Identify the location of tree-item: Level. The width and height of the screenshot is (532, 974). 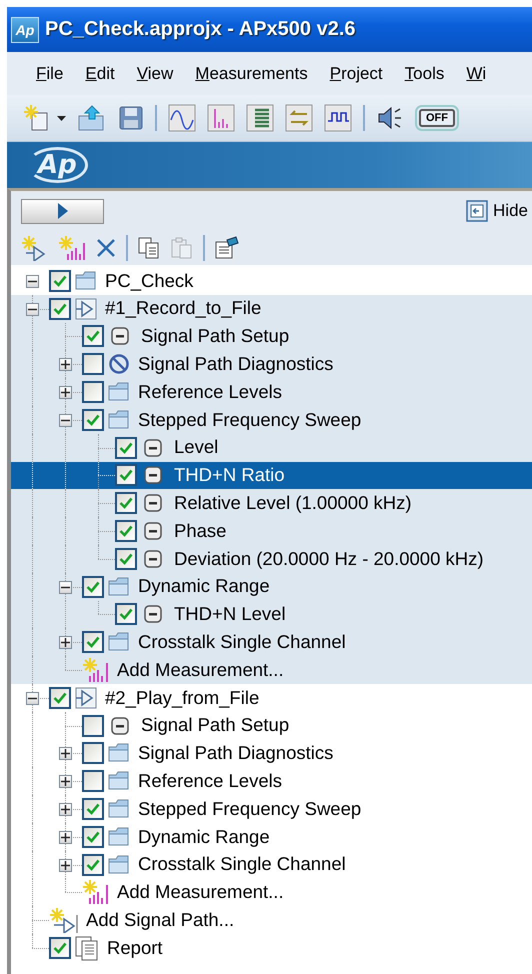
(271, 448).